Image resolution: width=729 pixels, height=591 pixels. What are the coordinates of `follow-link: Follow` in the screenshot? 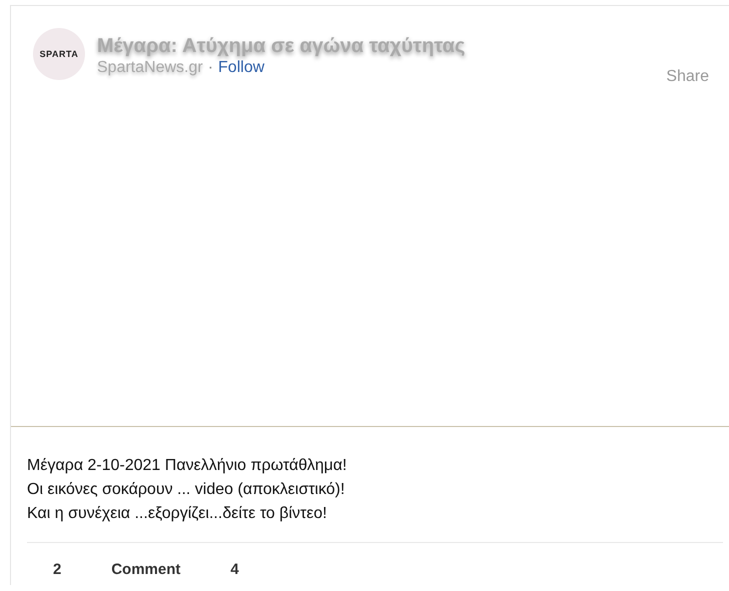 It's located at (241, 68).